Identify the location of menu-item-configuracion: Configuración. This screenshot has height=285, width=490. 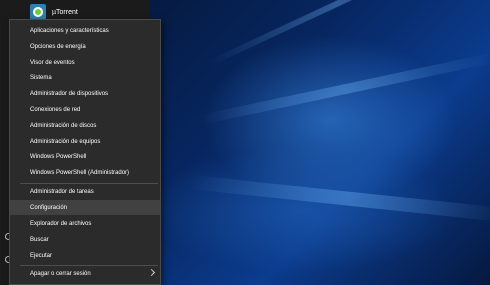
(85, 207).